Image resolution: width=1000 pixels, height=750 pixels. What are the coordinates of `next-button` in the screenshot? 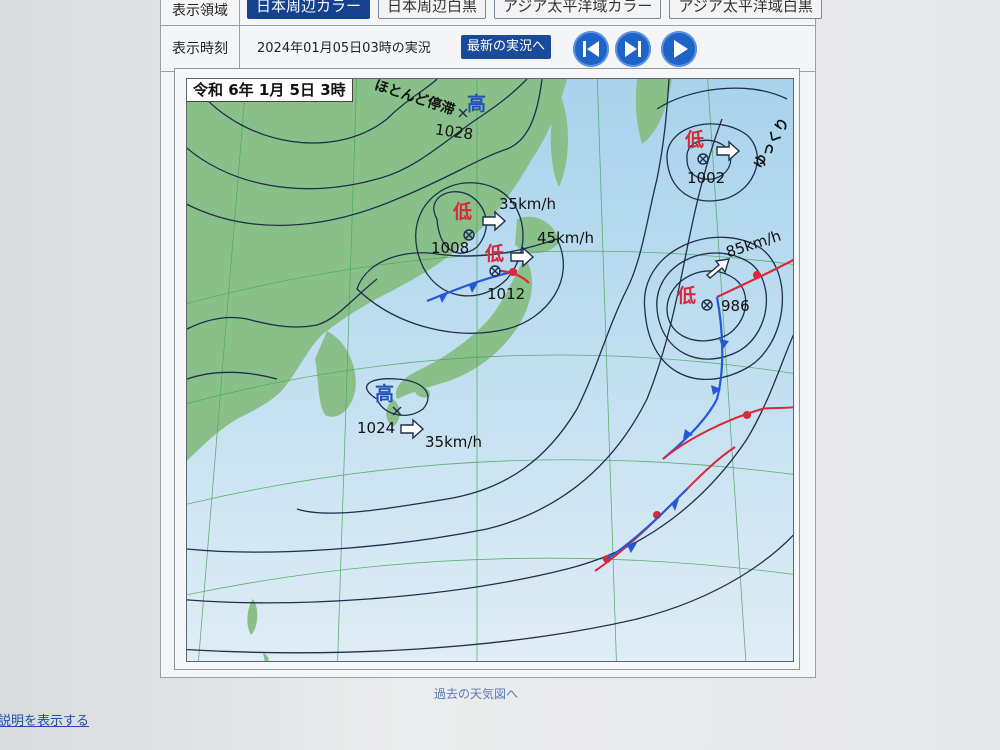 It's located at (633, 49).